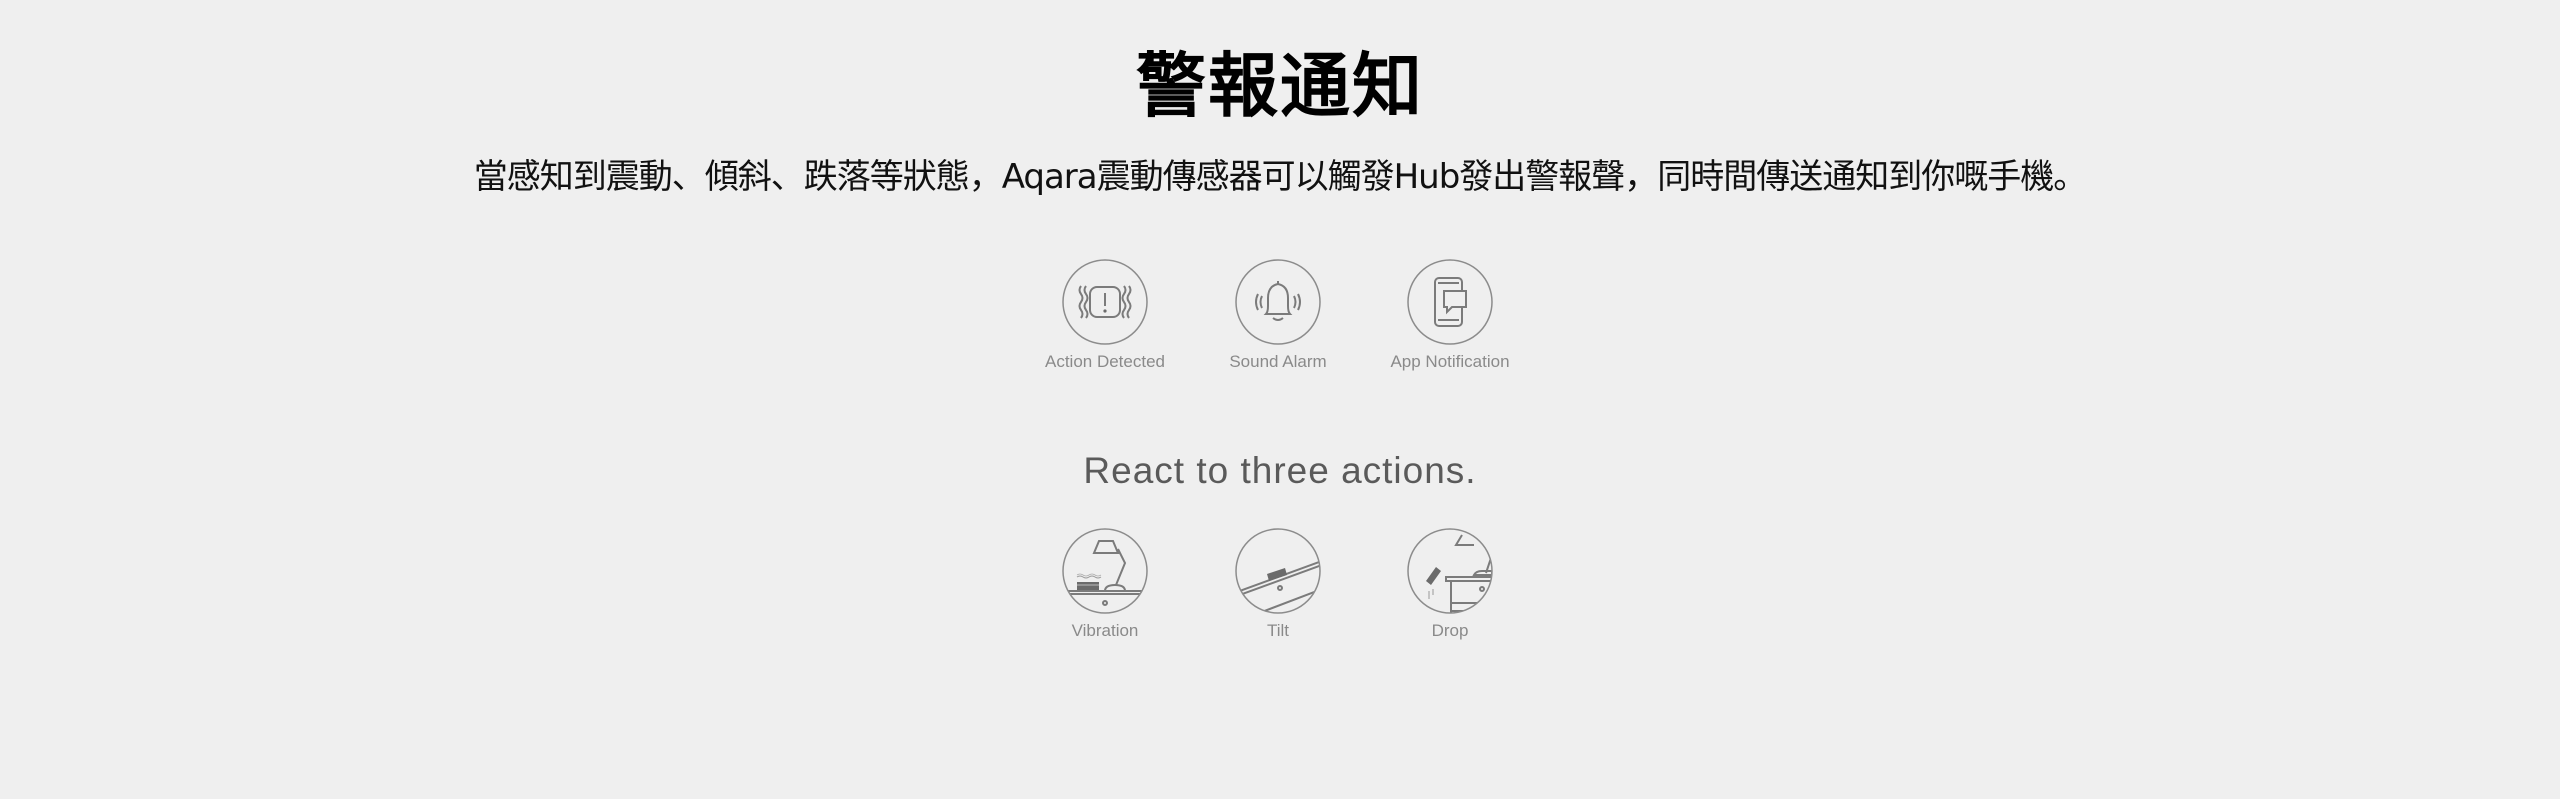 Image resolution: width=2560 pixels, height=799 pixels. Describe the element at coordinates (1104, 361) in the screenshot. I see `feature-label: Action Detected` at that location.